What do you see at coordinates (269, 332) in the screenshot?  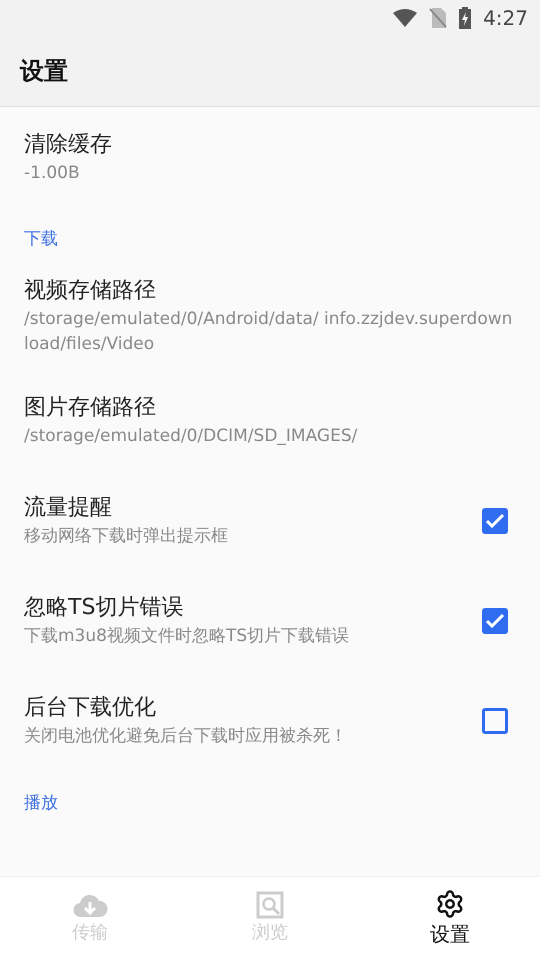 I see `item-summary: /storage/emulated/0/Android/data/ info.zzjdev.superdownload/files/Video` at bounding box center [269, 332].